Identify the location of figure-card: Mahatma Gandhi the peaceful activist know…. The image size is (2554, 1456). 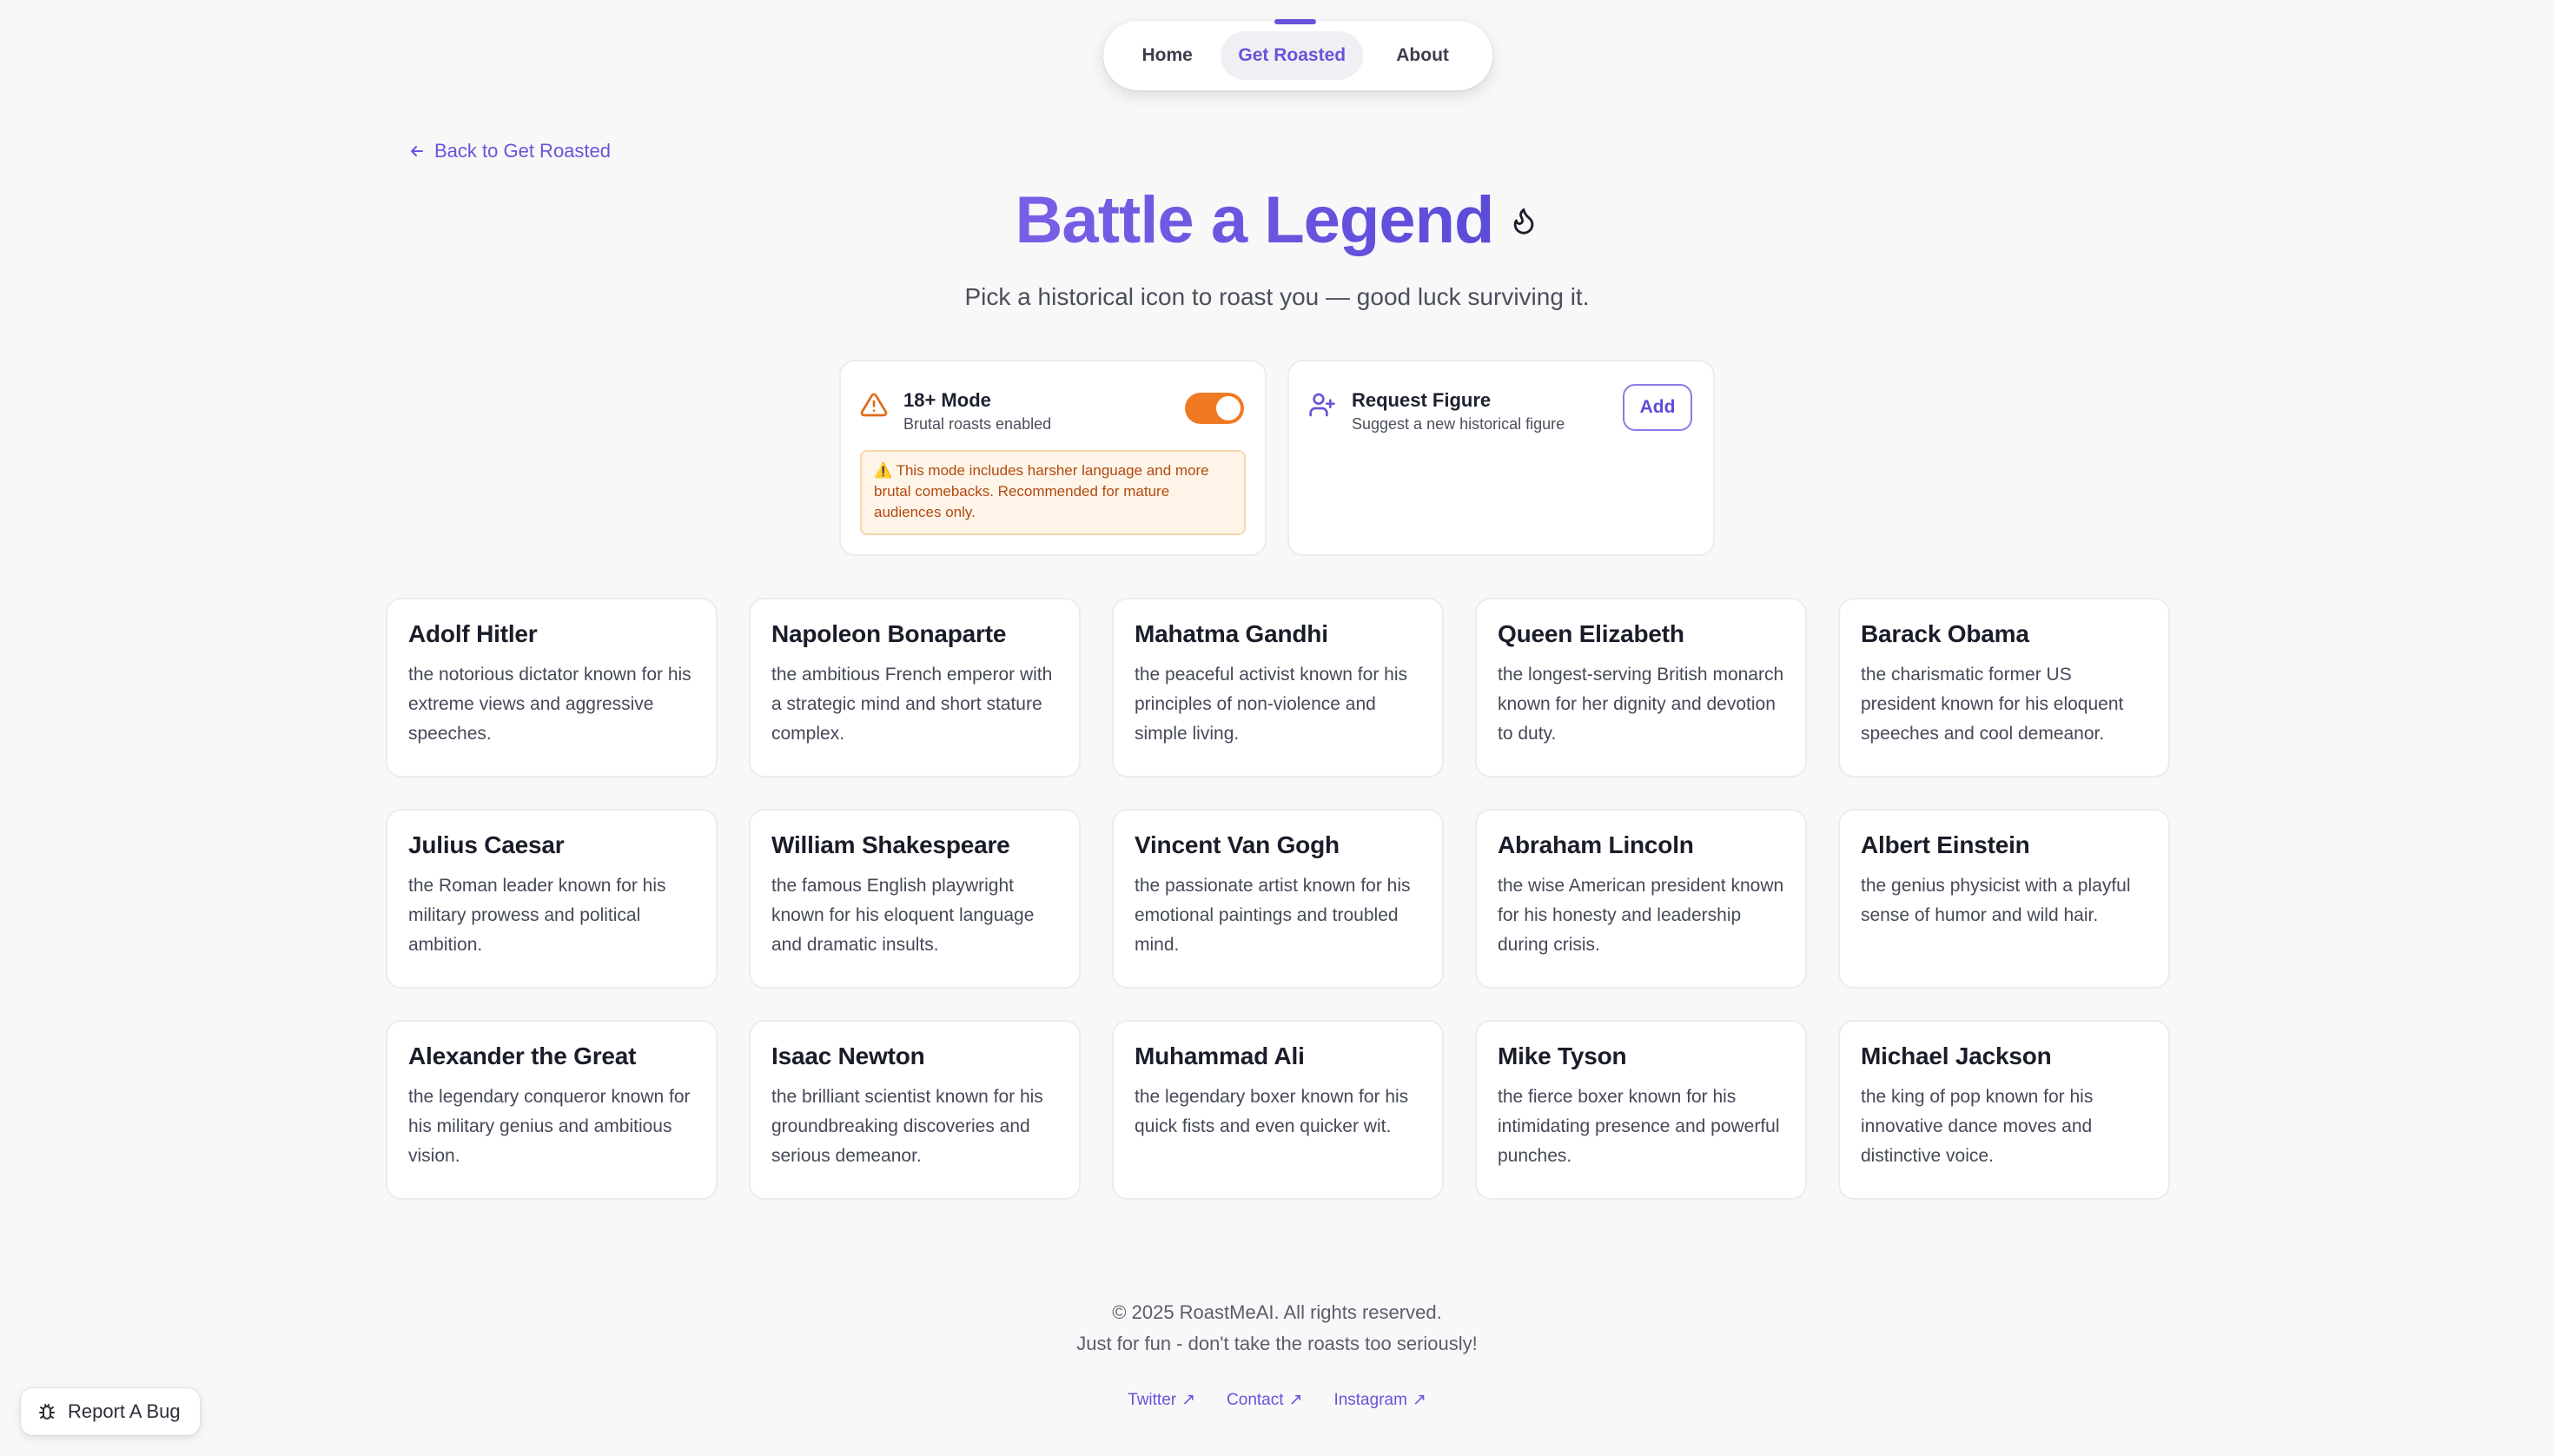
(1278, 688).